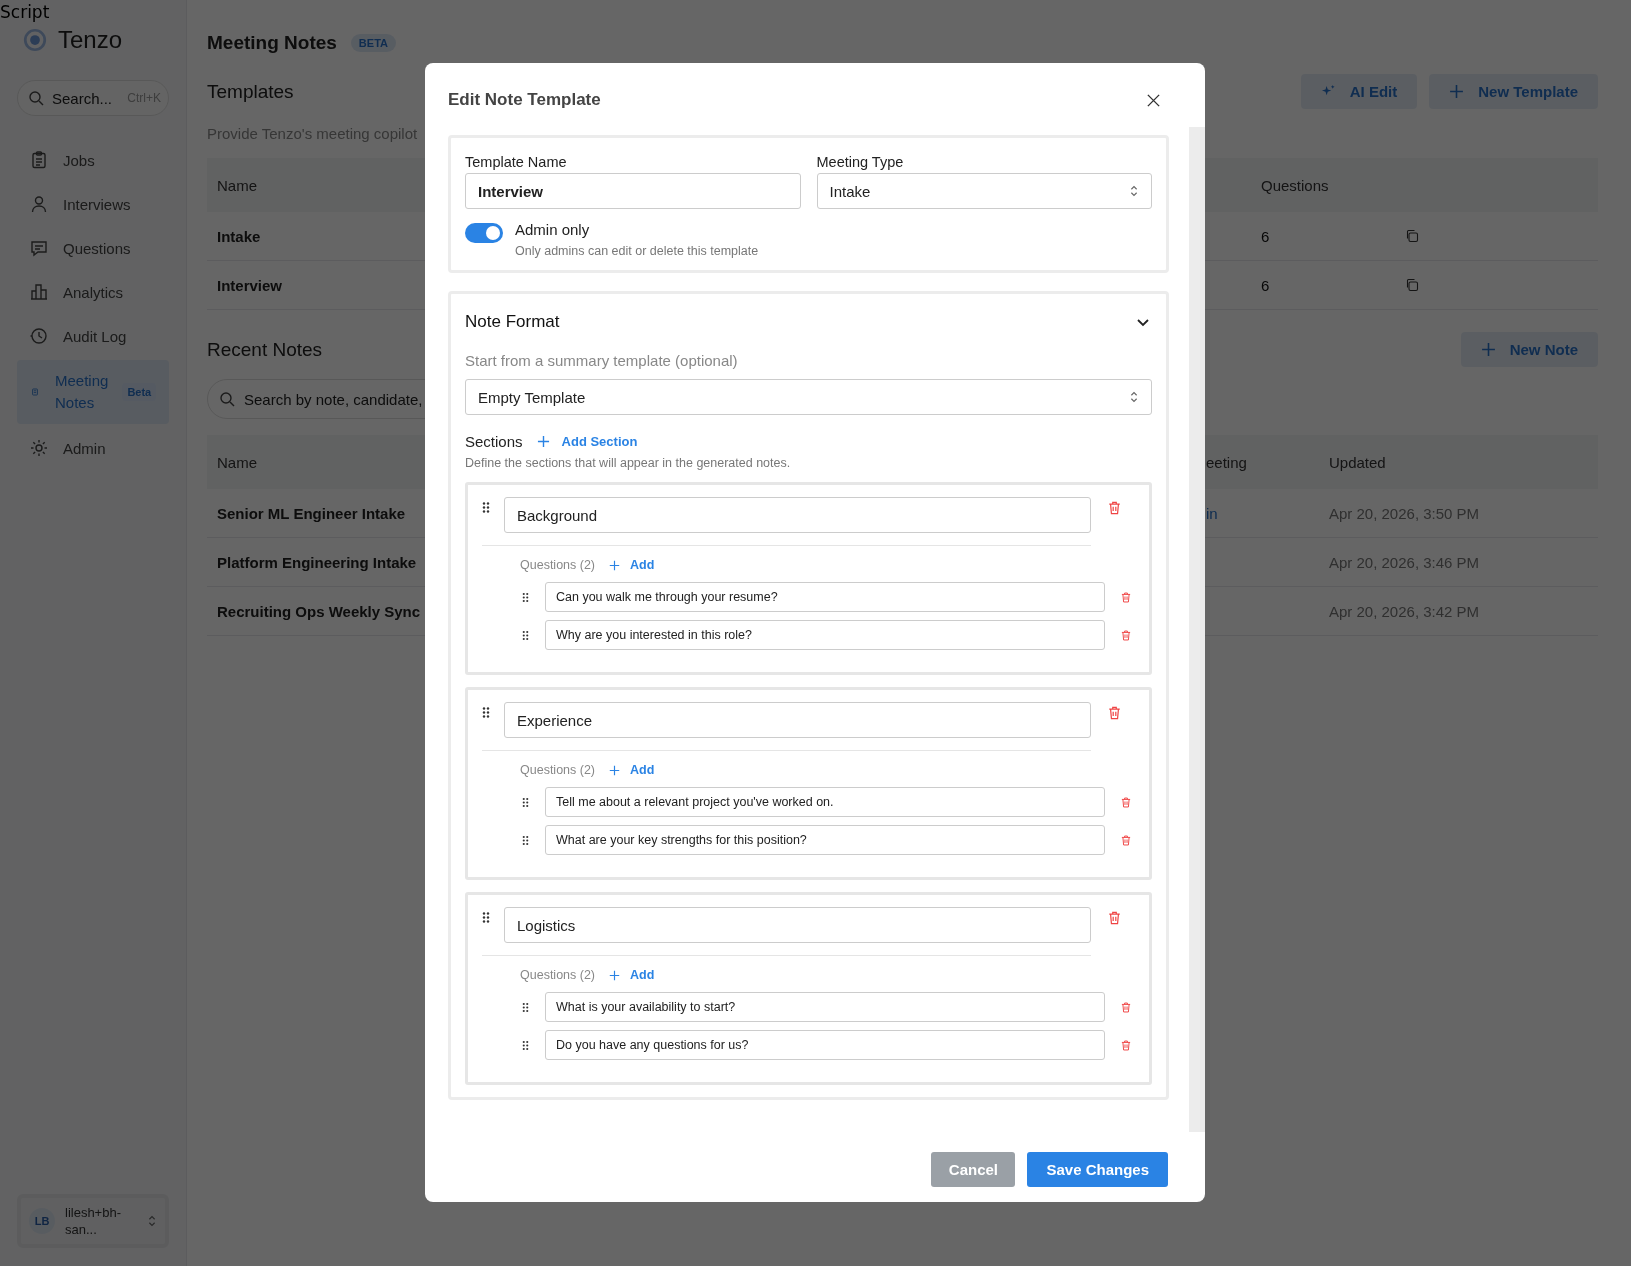  What do you see at coordinates (93, 204) in the screenshot?
I see `nav-item: Interviews` at bounding box center [93, 204].